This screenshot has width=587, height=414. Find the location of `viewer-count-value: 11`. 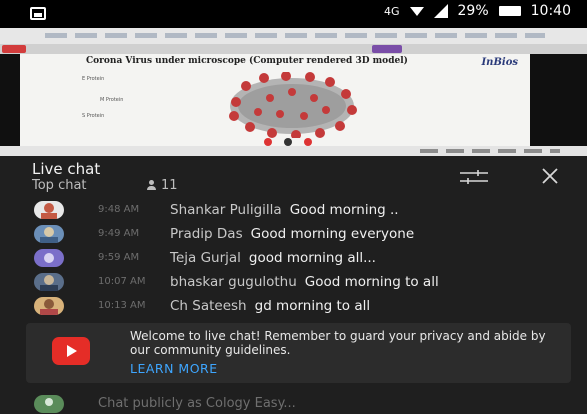

viewer-count-value: 11 is located at coordinates (169, 185).